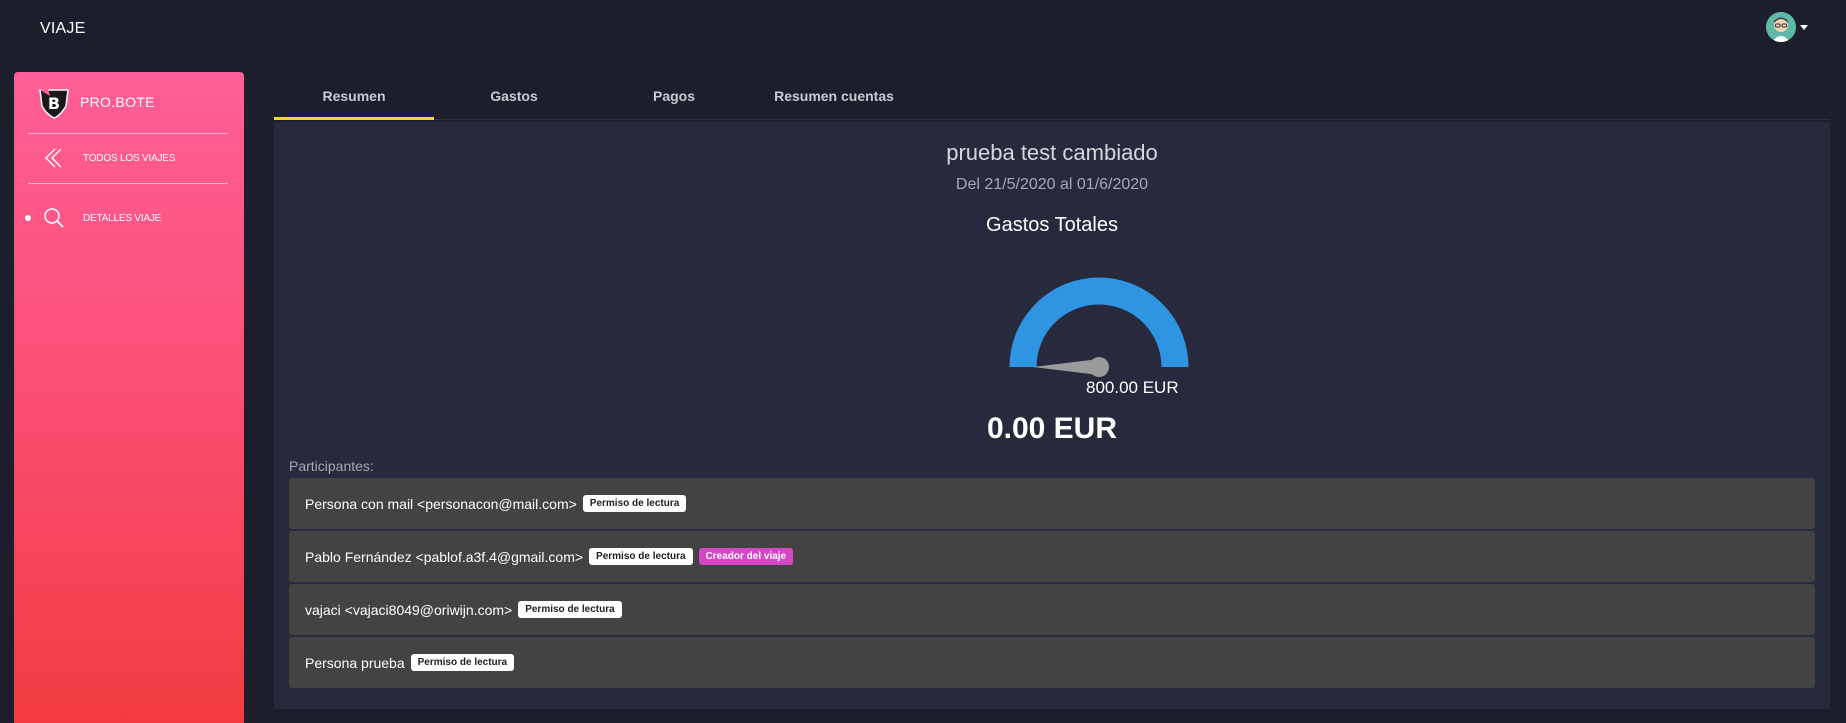  I want to click on gauge-title: Gastos Totales, so click(1052, 225).